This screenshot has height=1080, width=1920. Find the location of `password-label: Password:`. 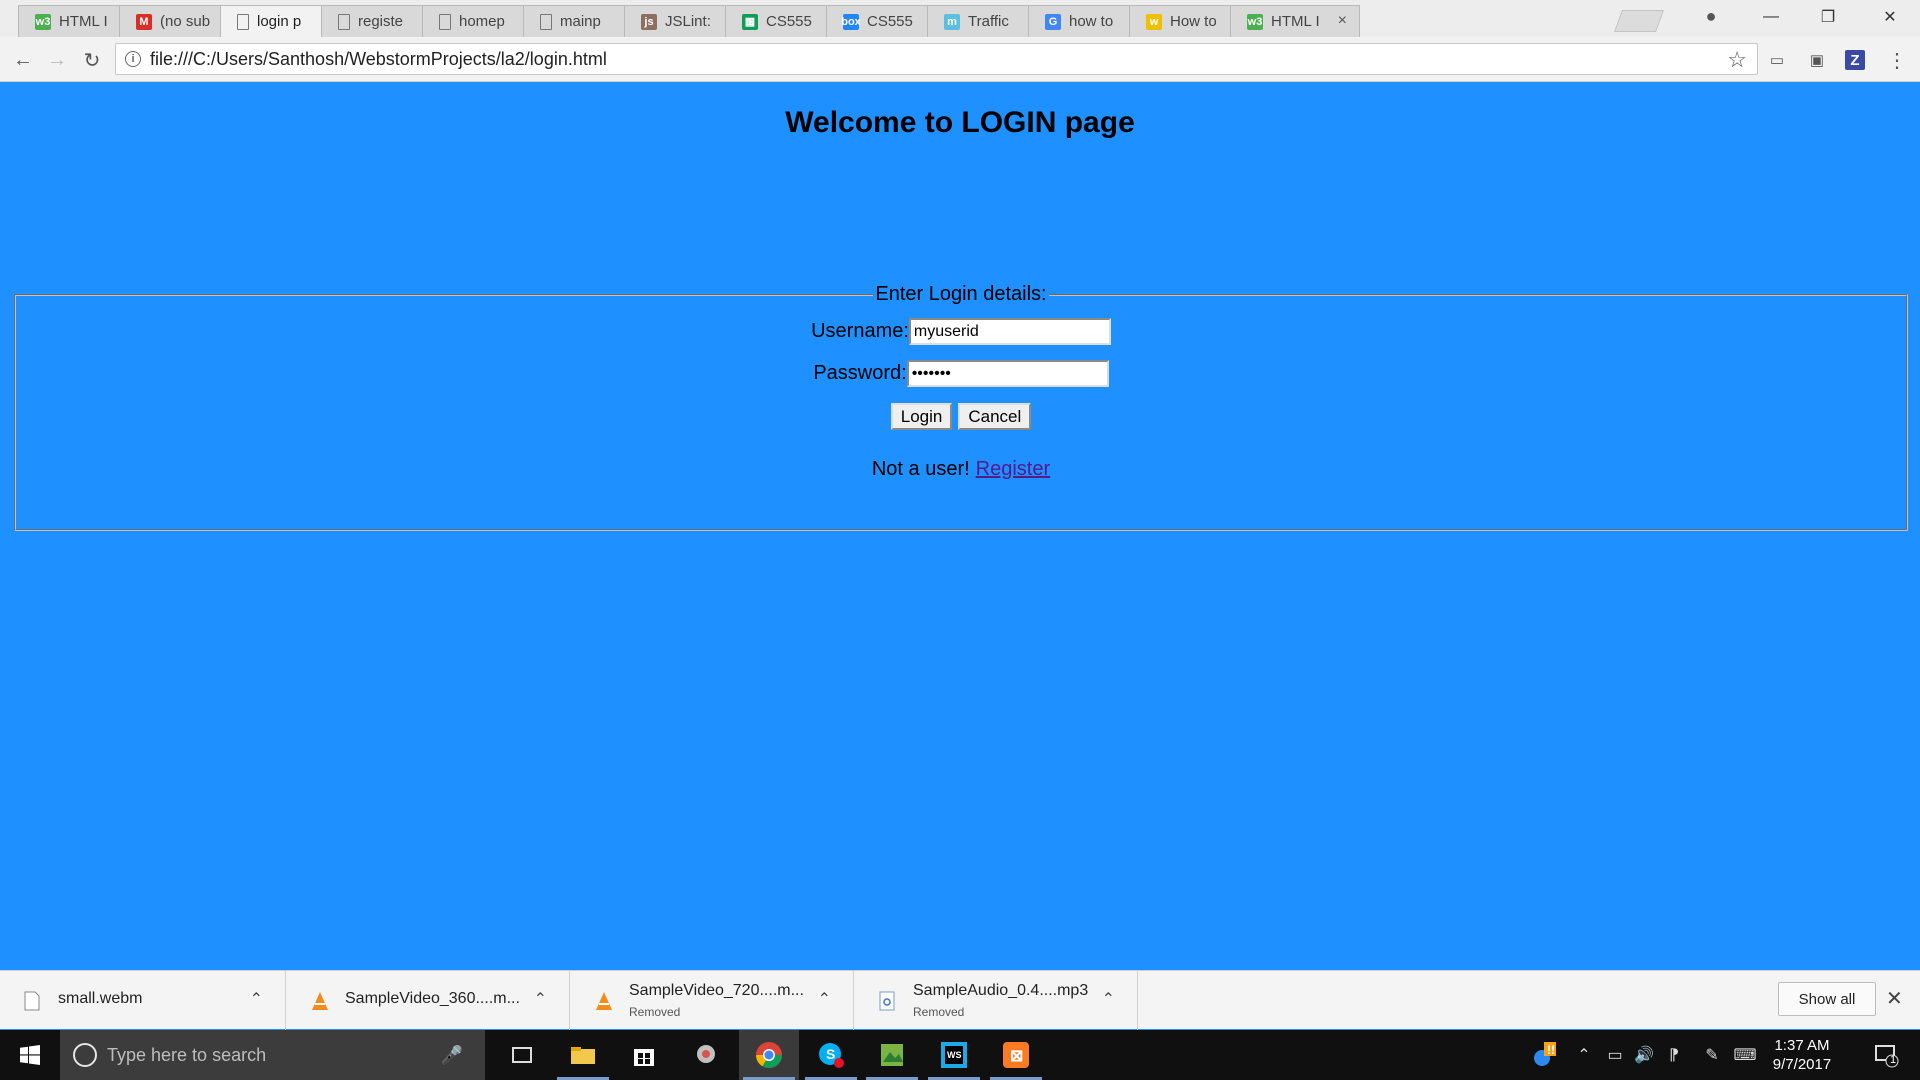

password-label: Password: is located at coordinates (860, 373).